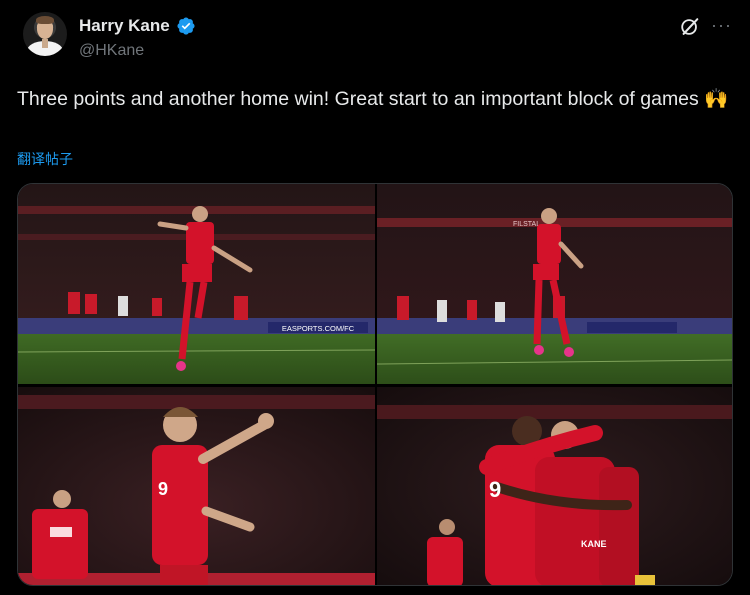 This screenshot has height=595, width=750. Describe the element at coordinates (318, 328) in the screenshot. I see `ad-board-text: EASPORTS.COM/FC` at that location.